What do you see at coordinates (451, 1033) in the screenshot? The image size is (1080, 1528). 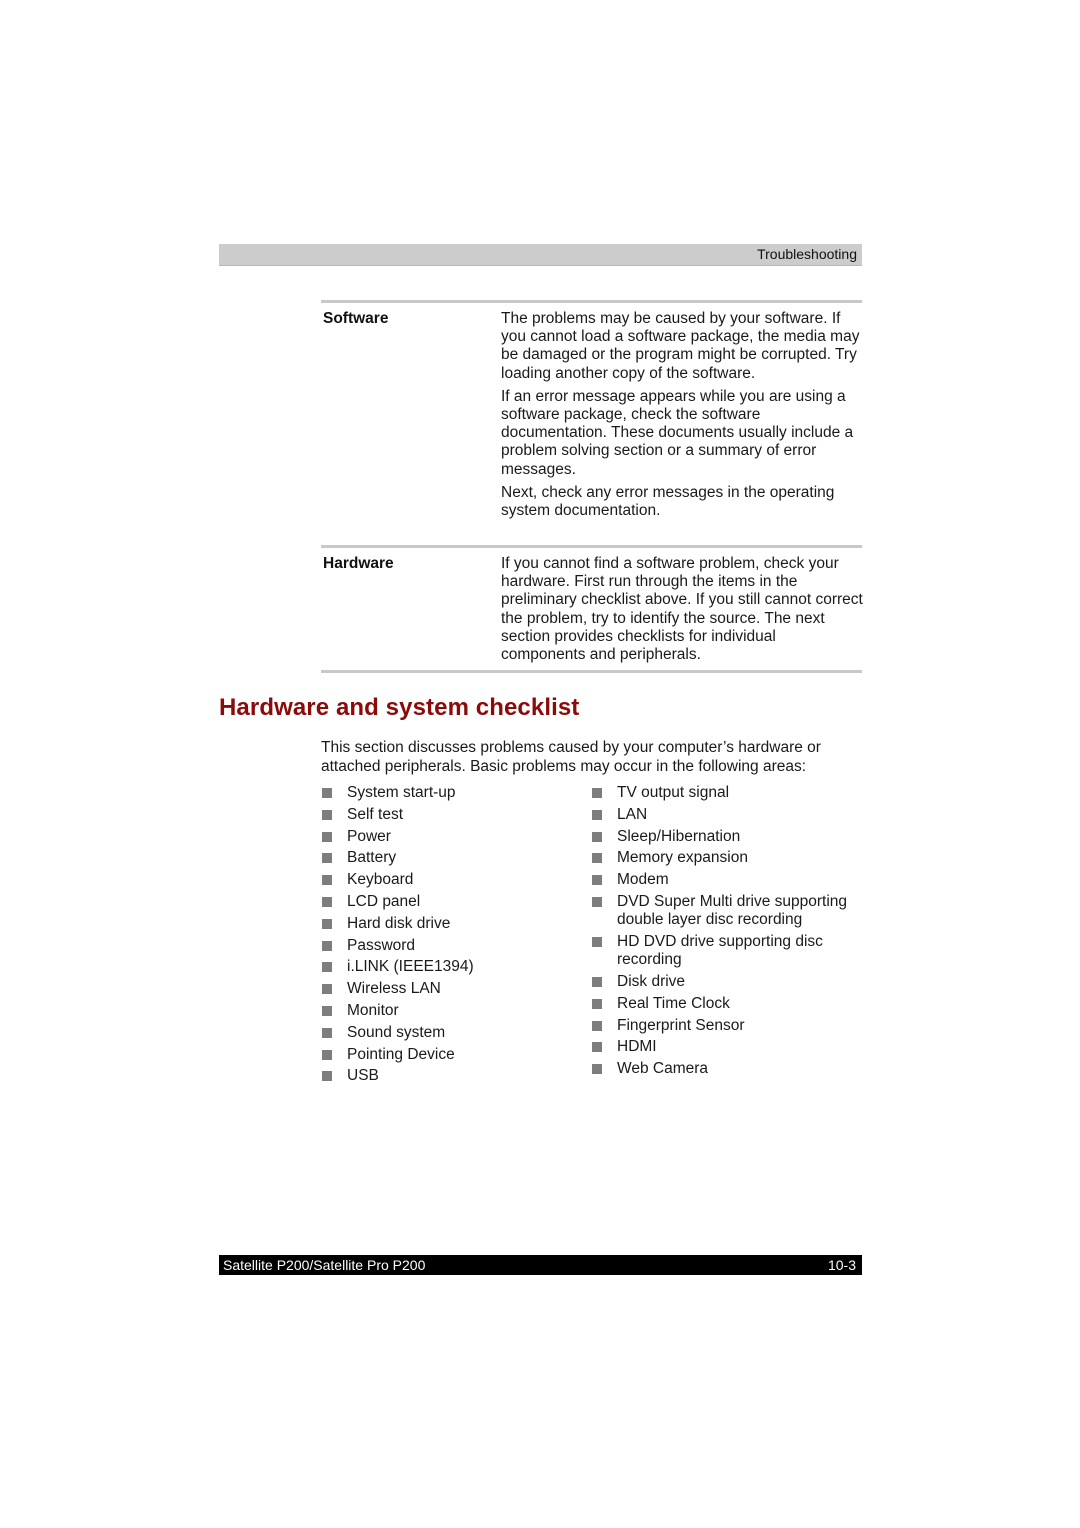 I see `list-item: Sound system` at bounding box center [451, 1033].